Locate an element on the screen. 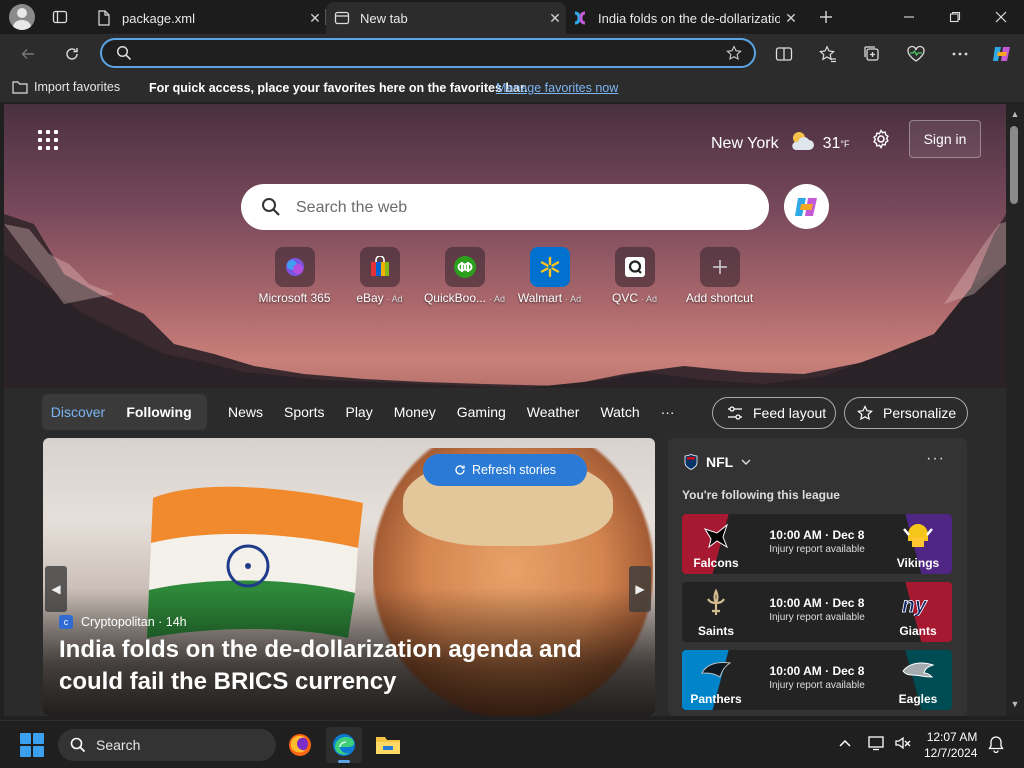  collections-icon is located at coordinates (872, 54).